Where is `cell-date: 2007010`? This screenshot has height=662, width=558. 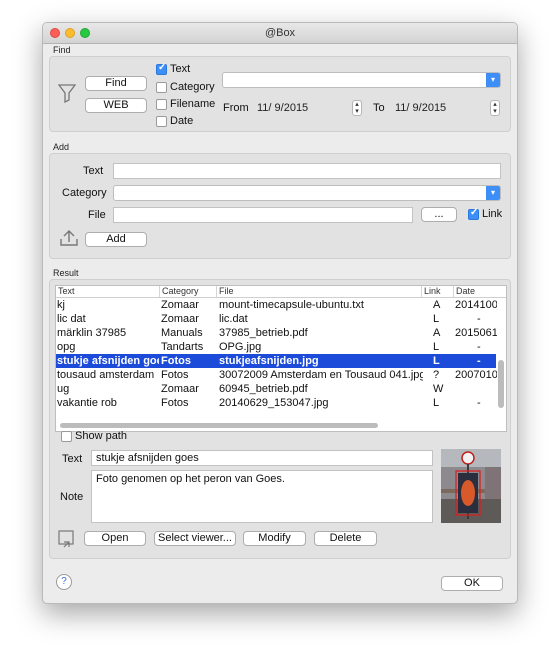 cell-date: 2007010 is located at coordinates (476, 375).